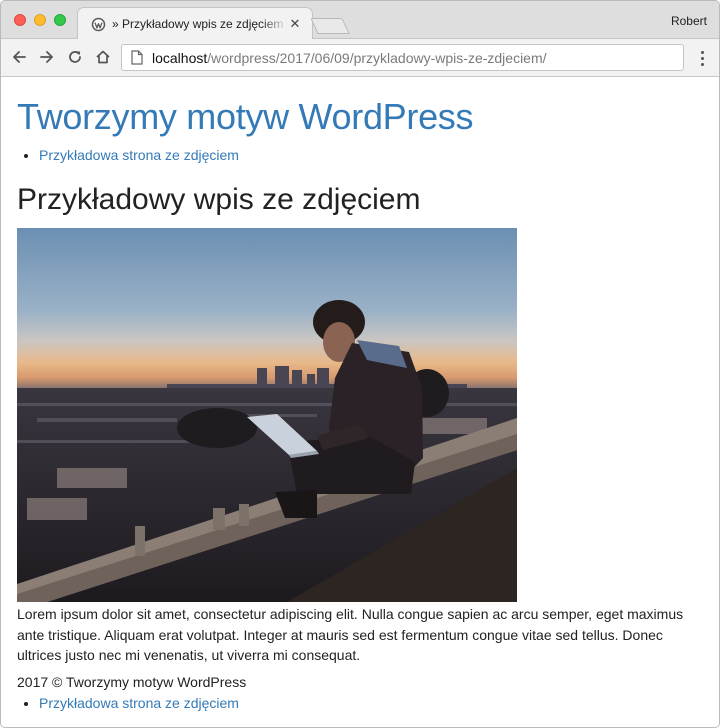 The image size is (720, 728). Describe the element at coordinates (103, 57) in the screenshot. I see `home-icon` at that location.